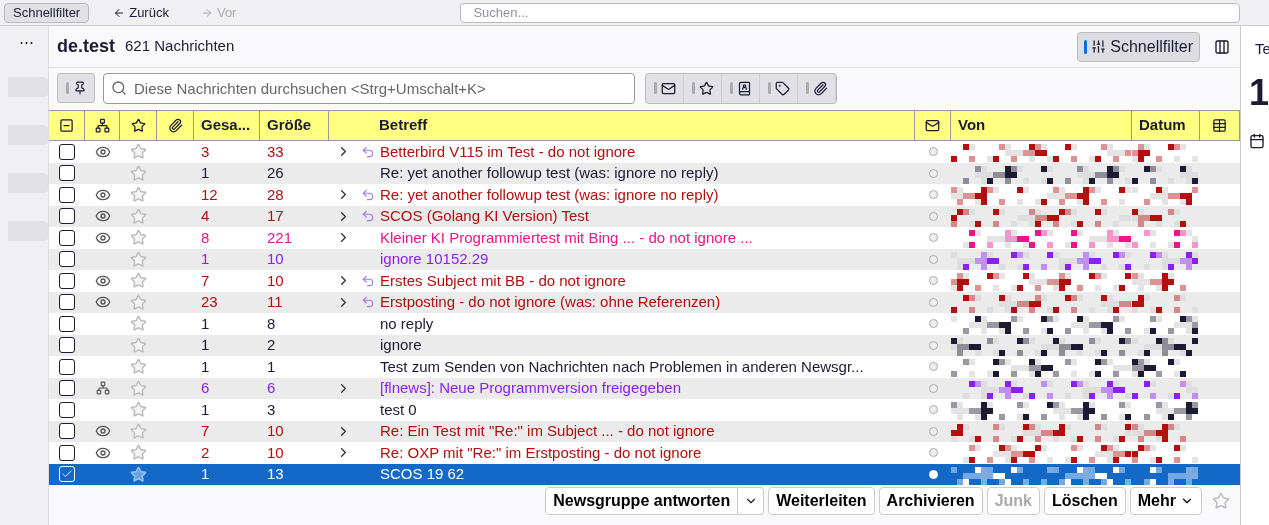  What do you see at coordinates (642, 501) in the screenshot?
I see `action-button: Newsgruppe antworten` at bounding box center [642, 501].